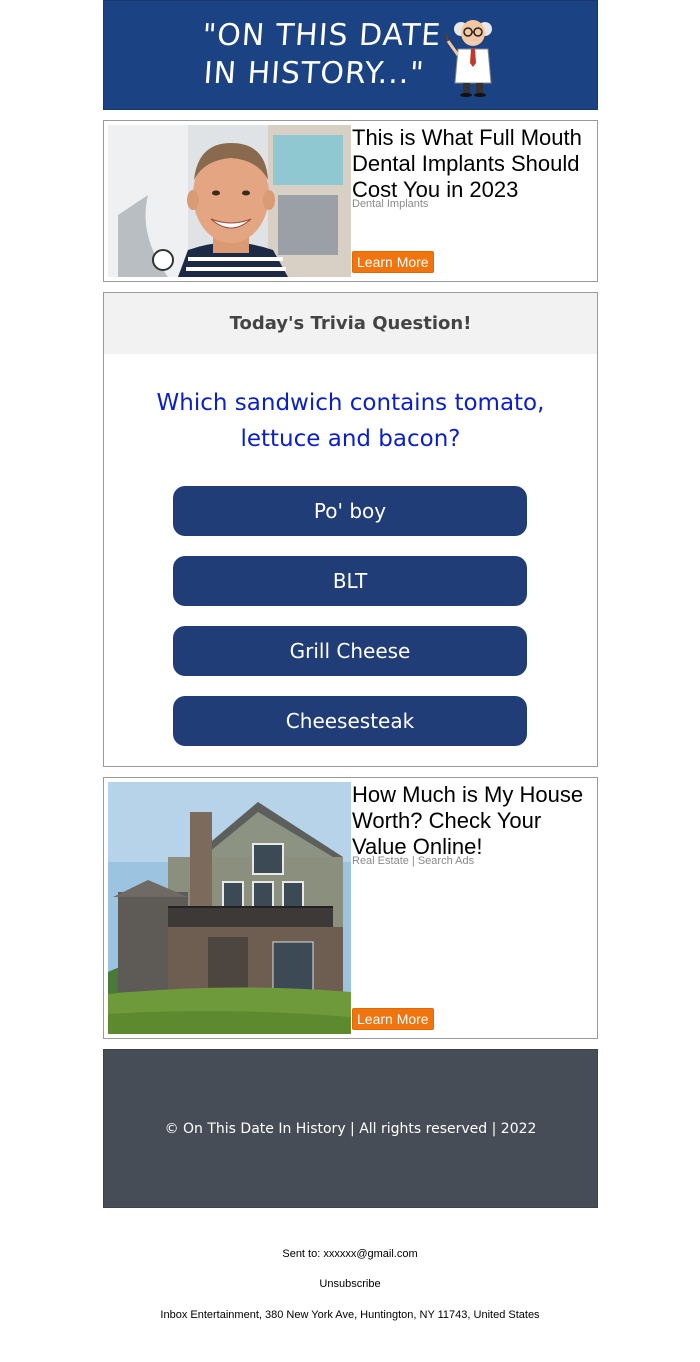 The height and width of the screenshot is (1362, 700). Describe the element at coordinates (350, 1254) in the screenshot. I see `sent-to-text: Sent to: xxxxxx@gmail.com` at that location.